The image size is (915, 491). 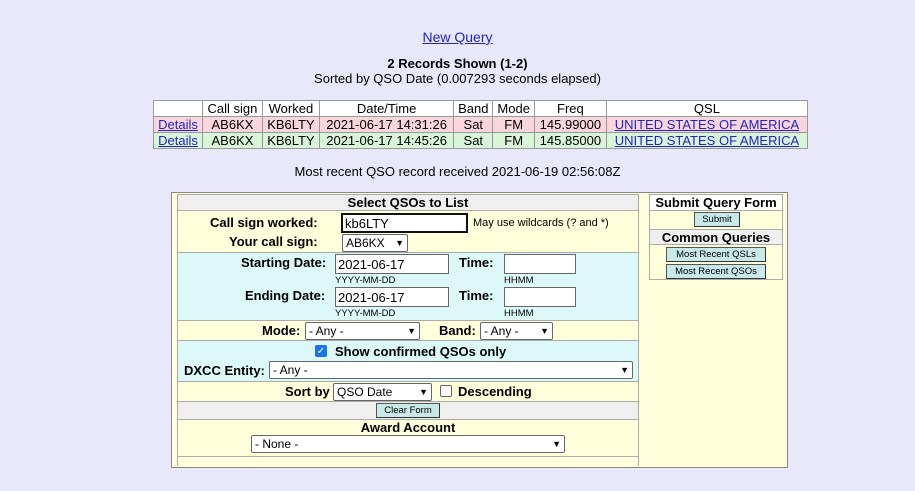 I want to click on dxcc-select: - Any - ▼, so click(x=451, y=370).